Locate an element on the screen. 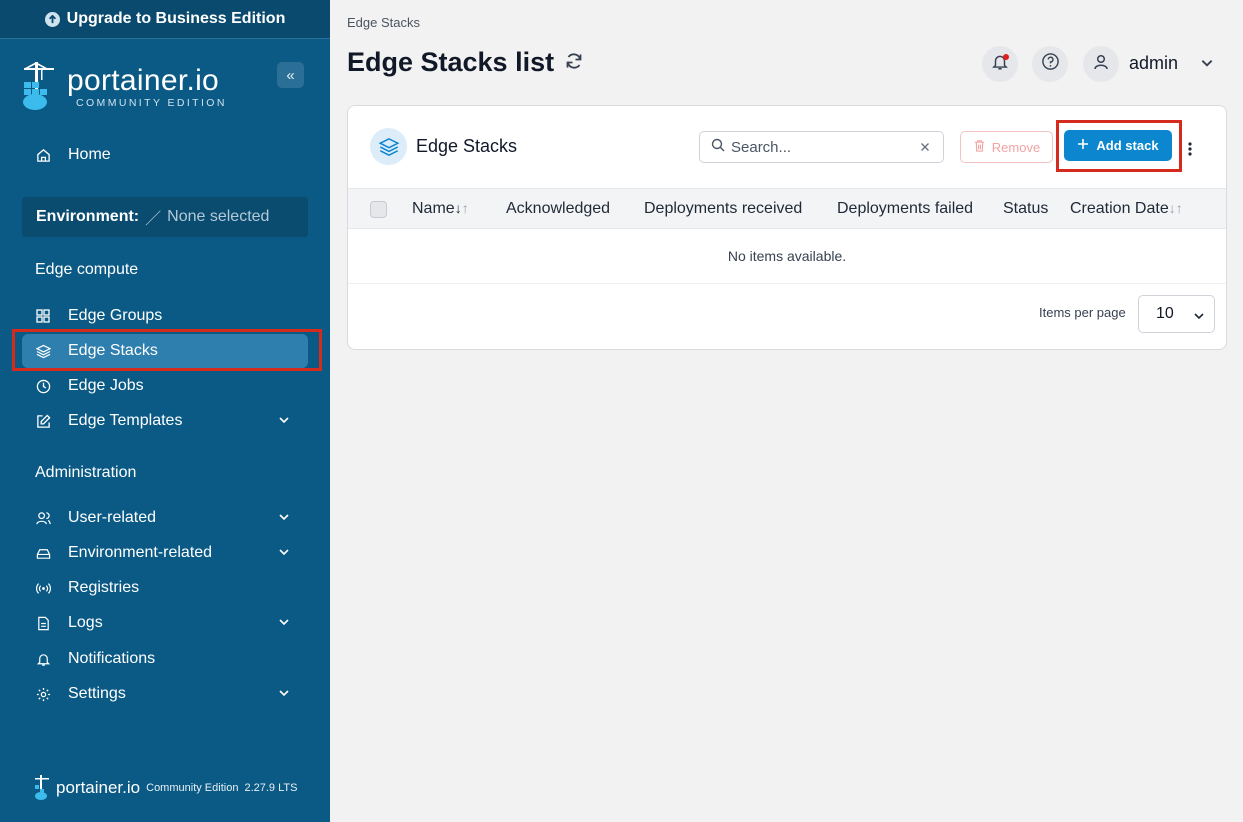  section-edge-compute: Edge compute is located at coordinates (87, 269).